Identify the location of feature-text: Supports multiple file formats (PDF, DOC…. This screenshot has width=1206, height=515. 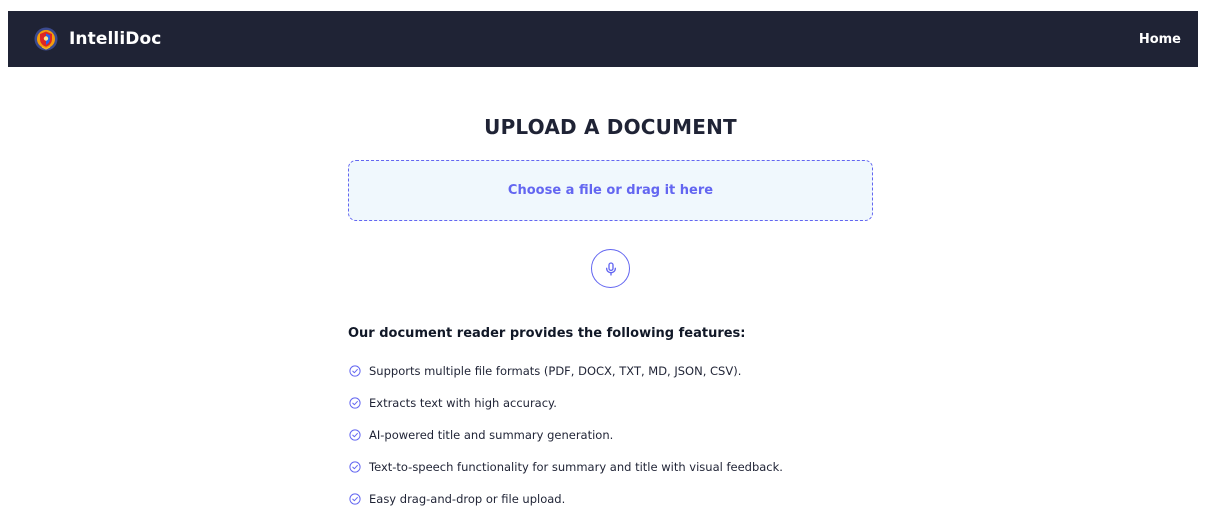
(555, 371).